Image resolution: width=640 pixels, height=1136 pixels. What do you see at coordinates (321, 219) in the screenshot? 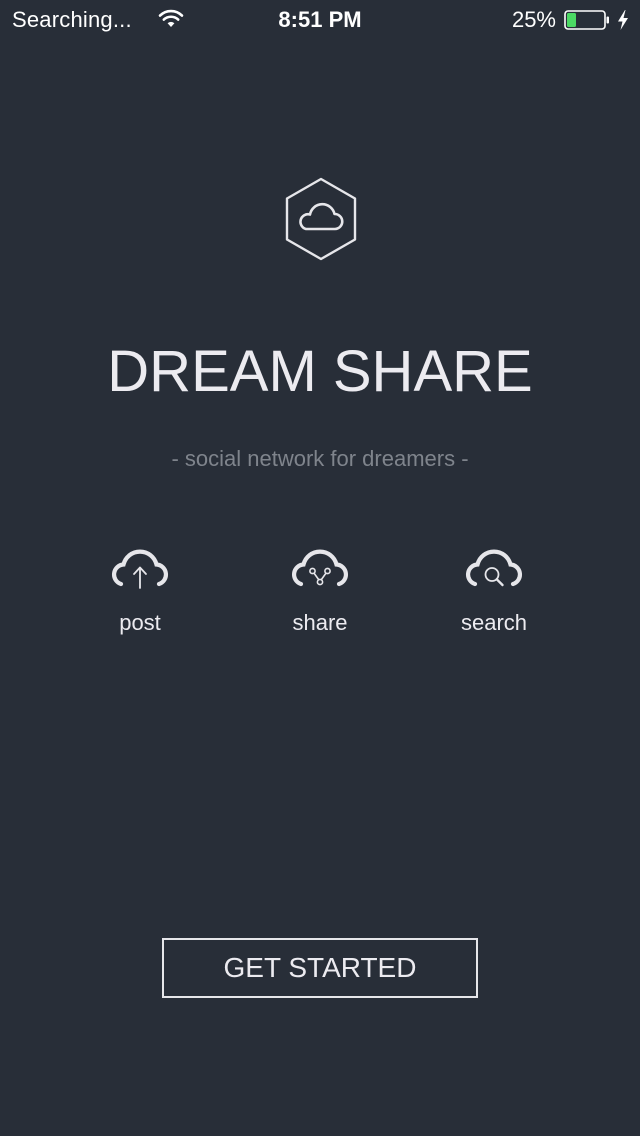
I see `cloud-hexagon-logo-icon` at bounding box center [321, 219].